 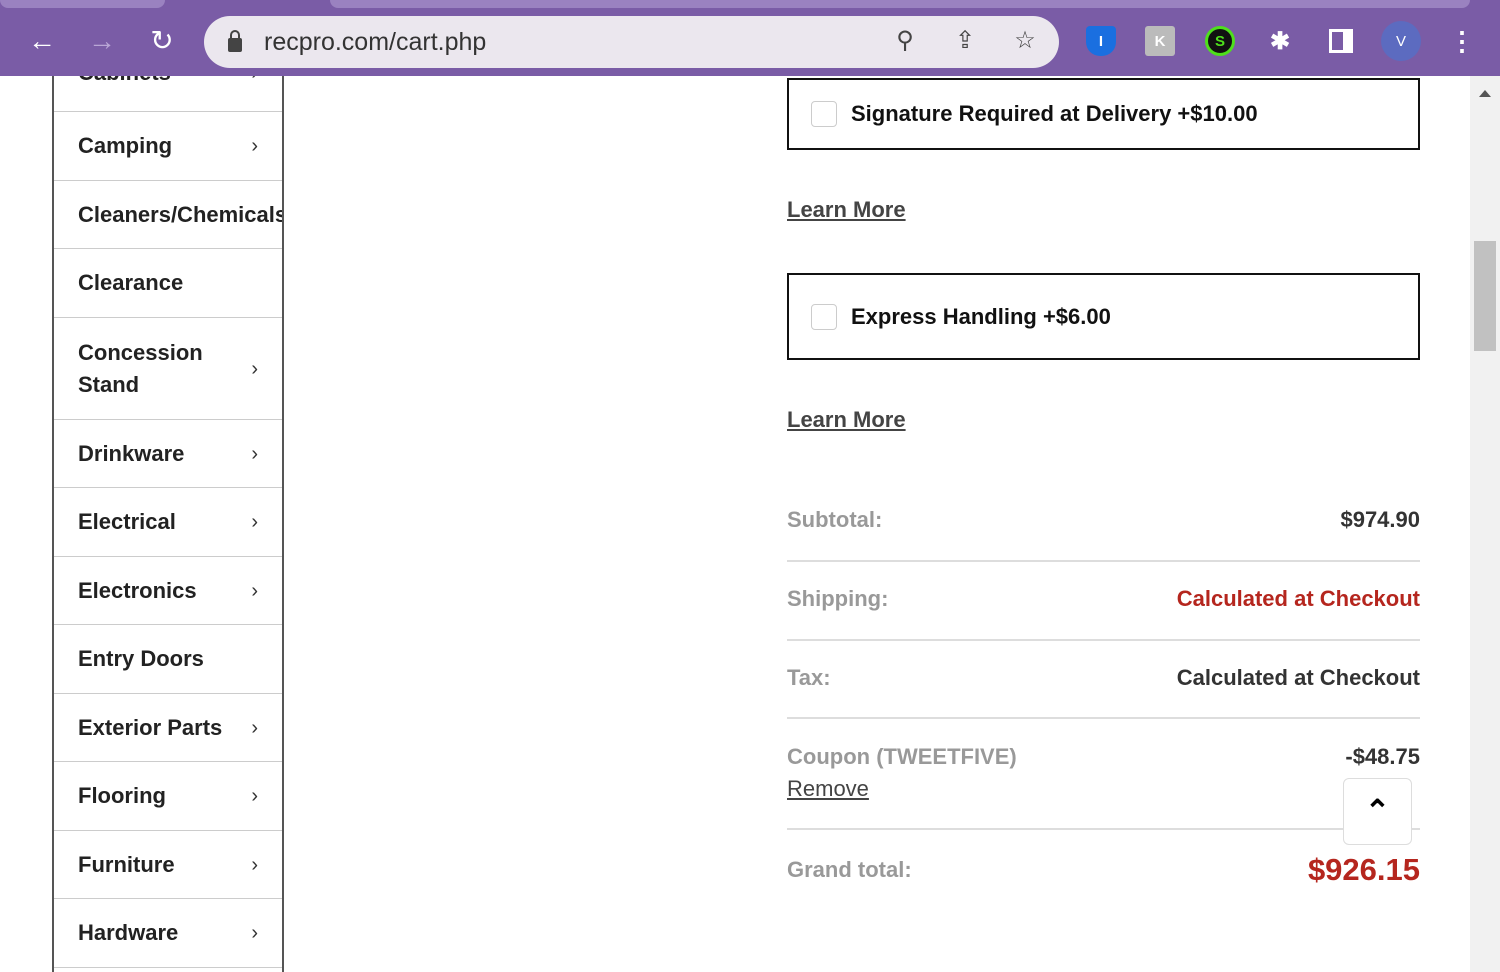 I want to click on sidebar-item-electrical: Electrical ›, so click(x=168, y=522).